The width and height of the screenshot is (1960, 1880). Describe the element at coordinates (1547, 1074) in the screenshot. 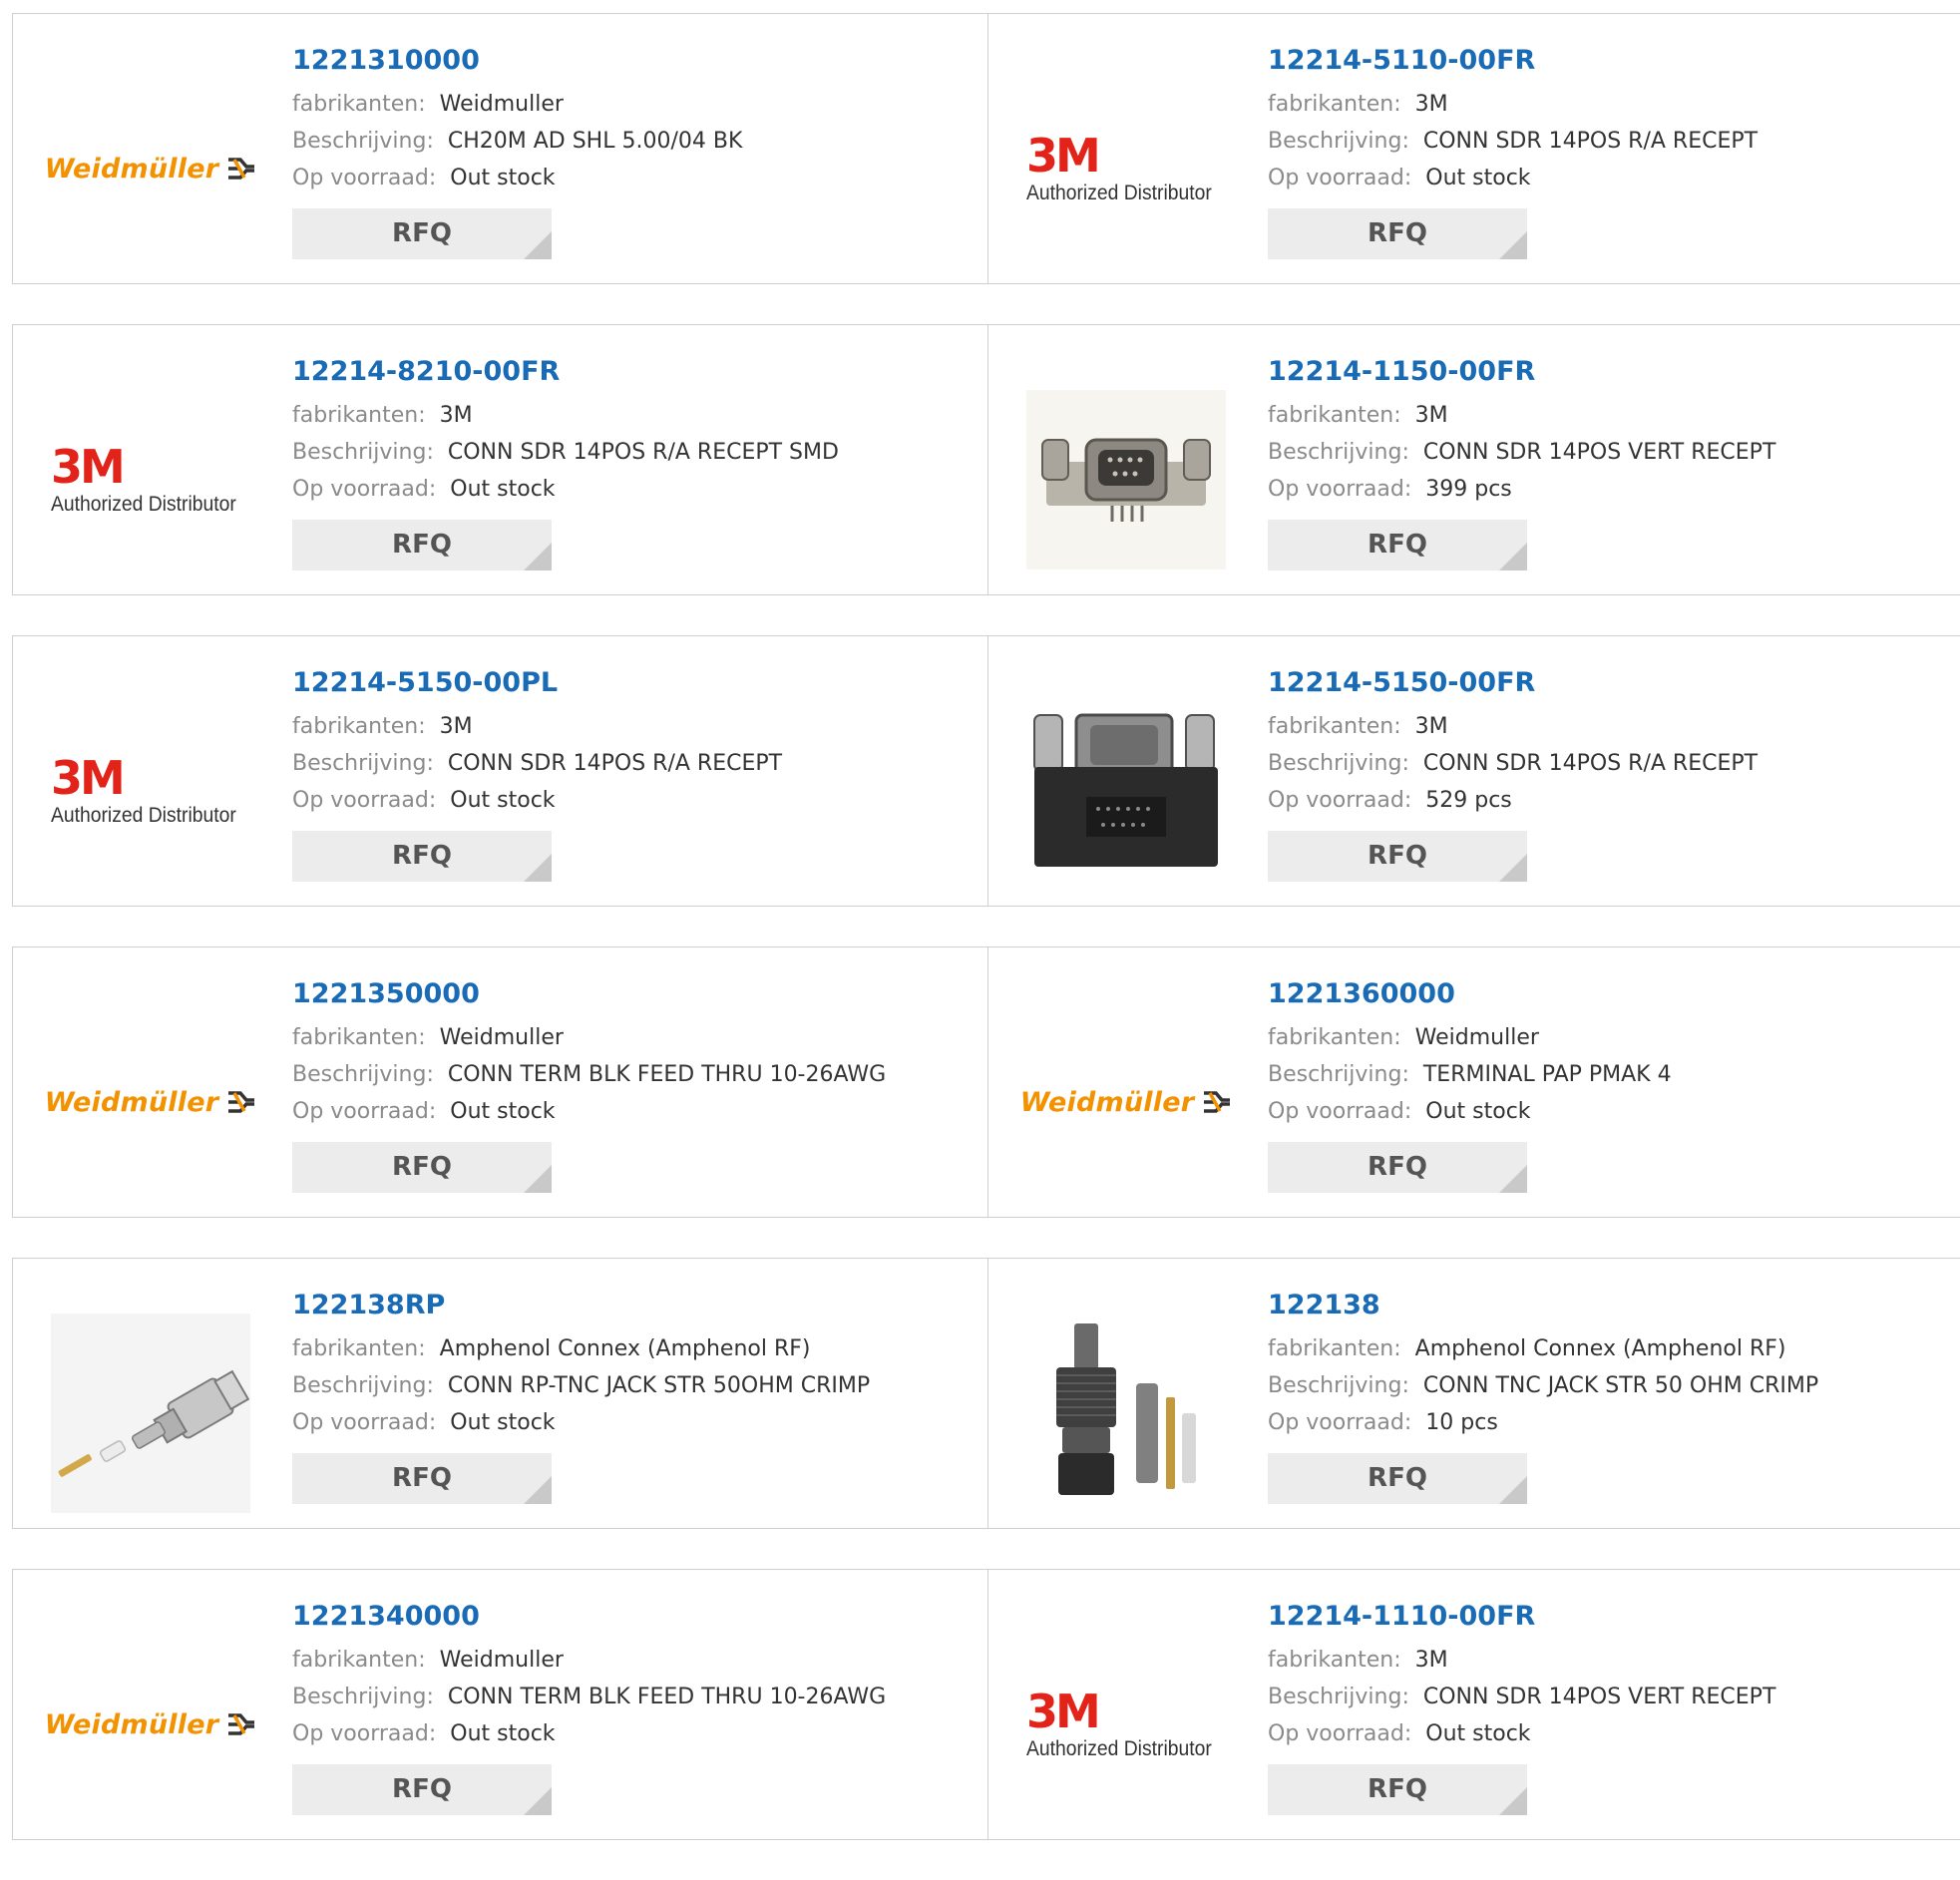

I see `description-value: TERMINAL PAP PMAK 4` at that location.